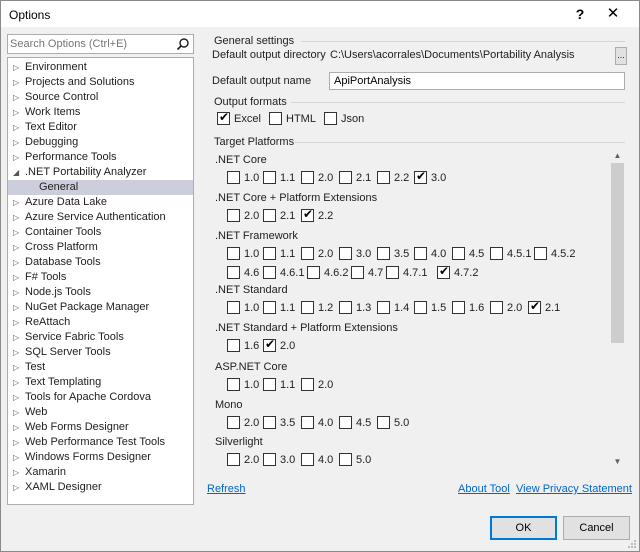 The width and height of the screenshot is (640, 552). I want to click on platform-net-framework-3-0-checkbox, so click(345, 253).